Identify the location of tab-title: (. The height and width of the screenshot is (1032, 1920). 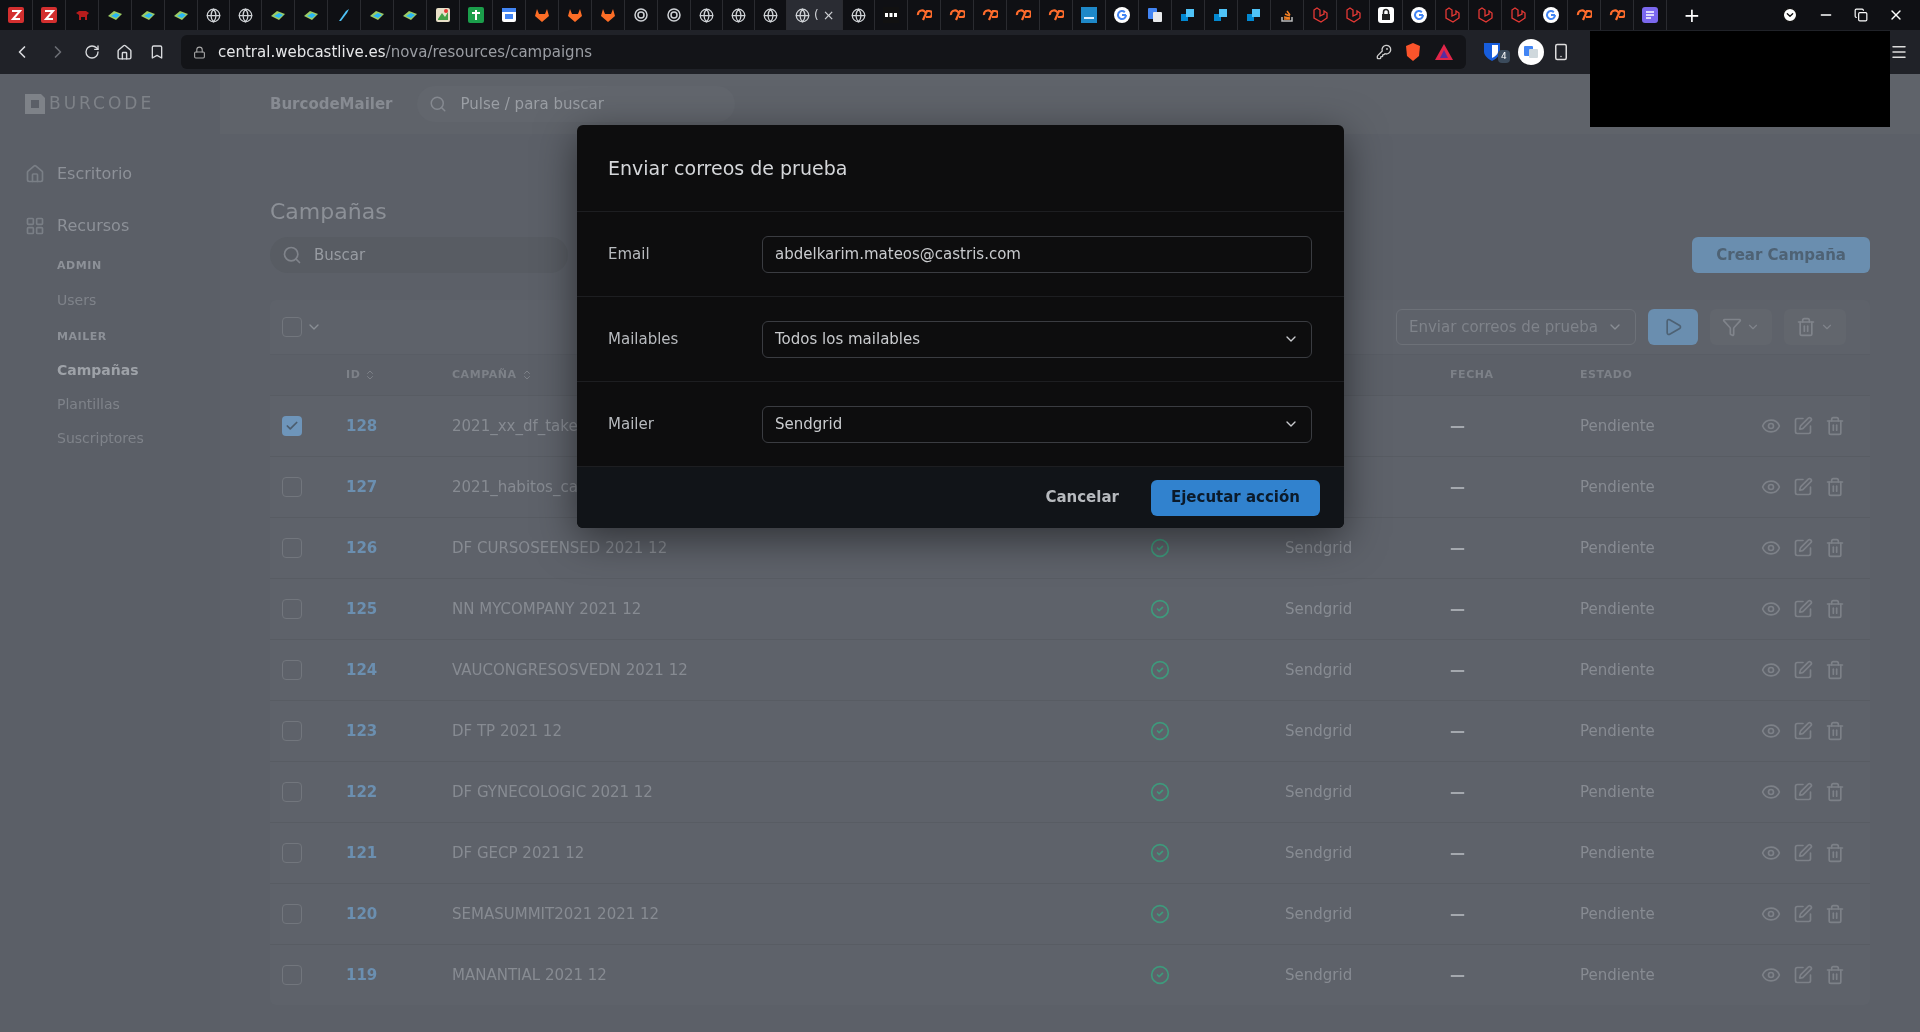
(816, 15).